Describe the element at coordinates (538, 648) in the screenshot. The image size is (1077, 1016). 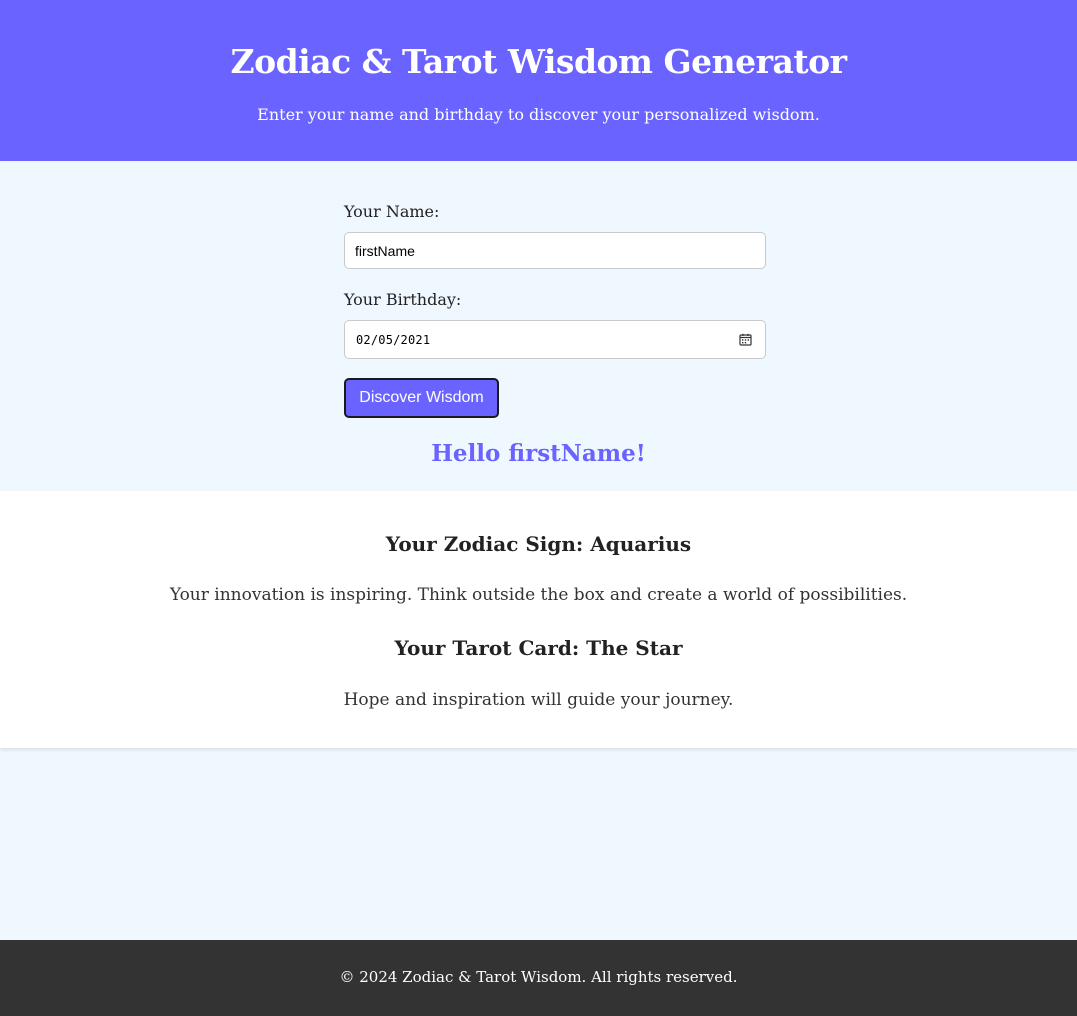
I see `tarot-heading: Your Tarot Card: The Star` at that location.